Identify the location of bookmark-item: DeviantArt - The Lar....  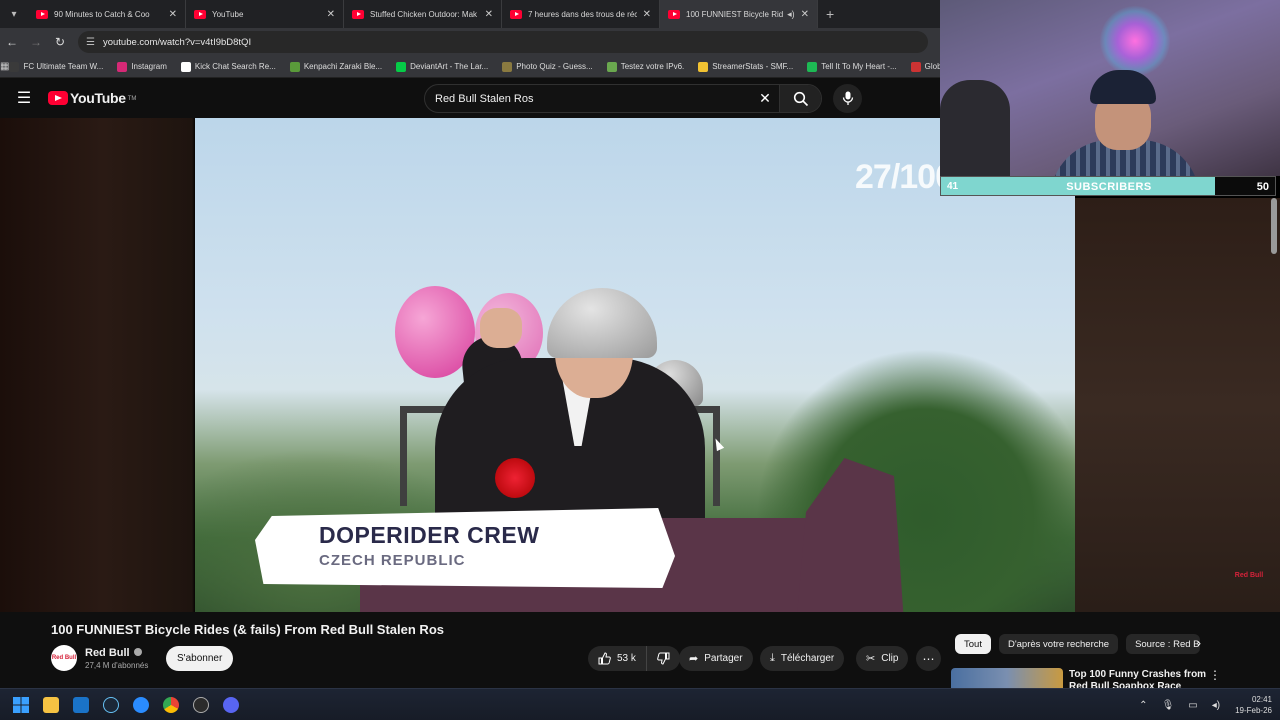
(442, 66).